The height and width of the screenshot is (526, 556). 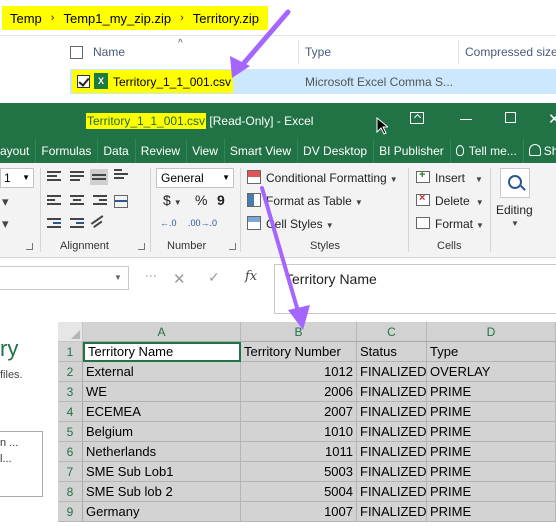 I want to click on cell-a4: ECEMEA, so click(x=162, y=412).